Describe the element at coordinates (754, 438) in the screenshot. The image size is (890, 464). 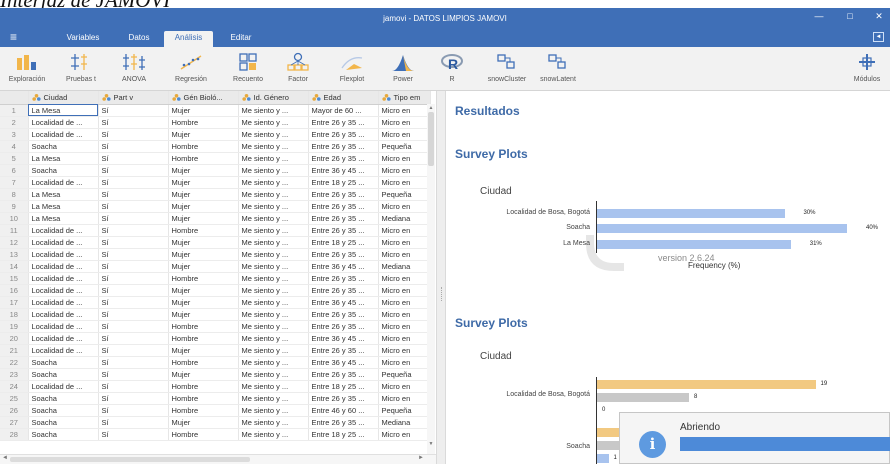
I see `loading-notification: i Abriendo` at that location.